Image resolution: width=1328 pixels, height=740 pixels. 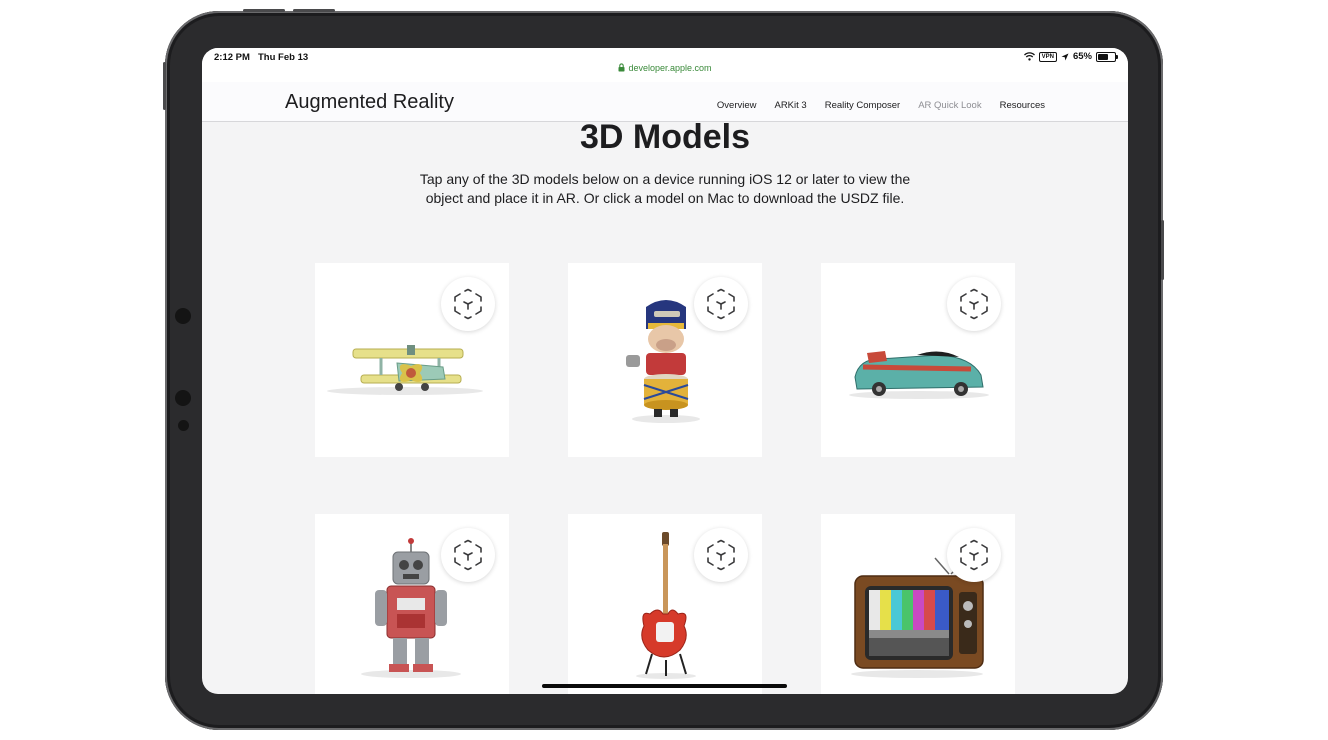 I want to click on nav-link-reality-composer: Reality Composer, so click(x=863, y=105).